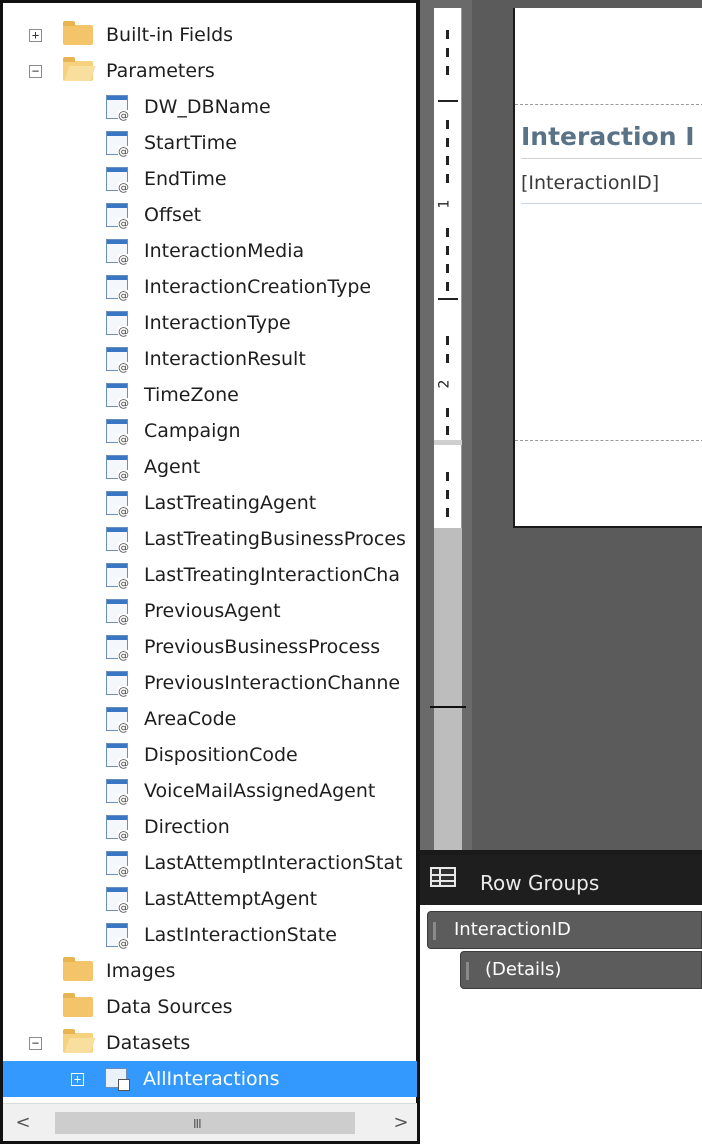  I want to click on tree-item: + AllInteractions, so click(210, 1079).